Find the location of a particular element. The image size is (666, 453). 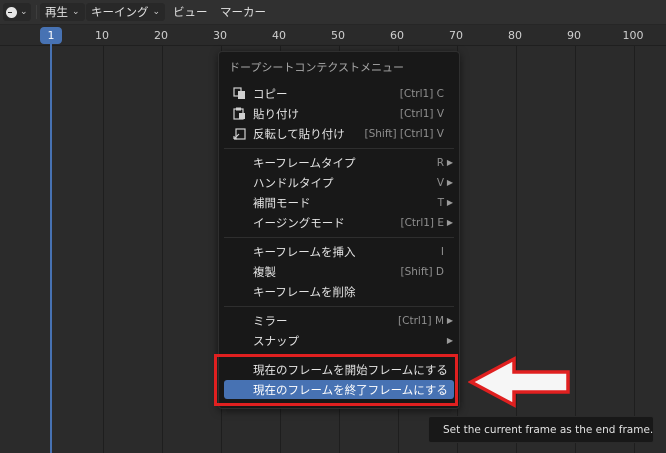

menu-item-label: コピー is located at coordinates (270, 93).